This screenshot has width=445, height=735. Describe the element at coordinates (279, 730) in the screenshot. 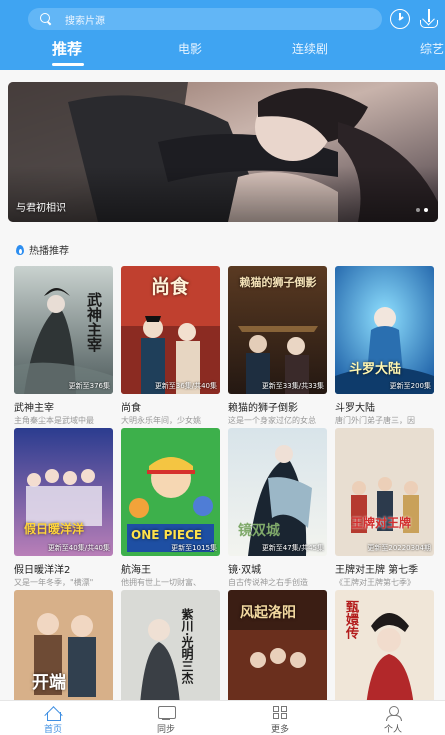

I see `nav-label: 更多` at that location.